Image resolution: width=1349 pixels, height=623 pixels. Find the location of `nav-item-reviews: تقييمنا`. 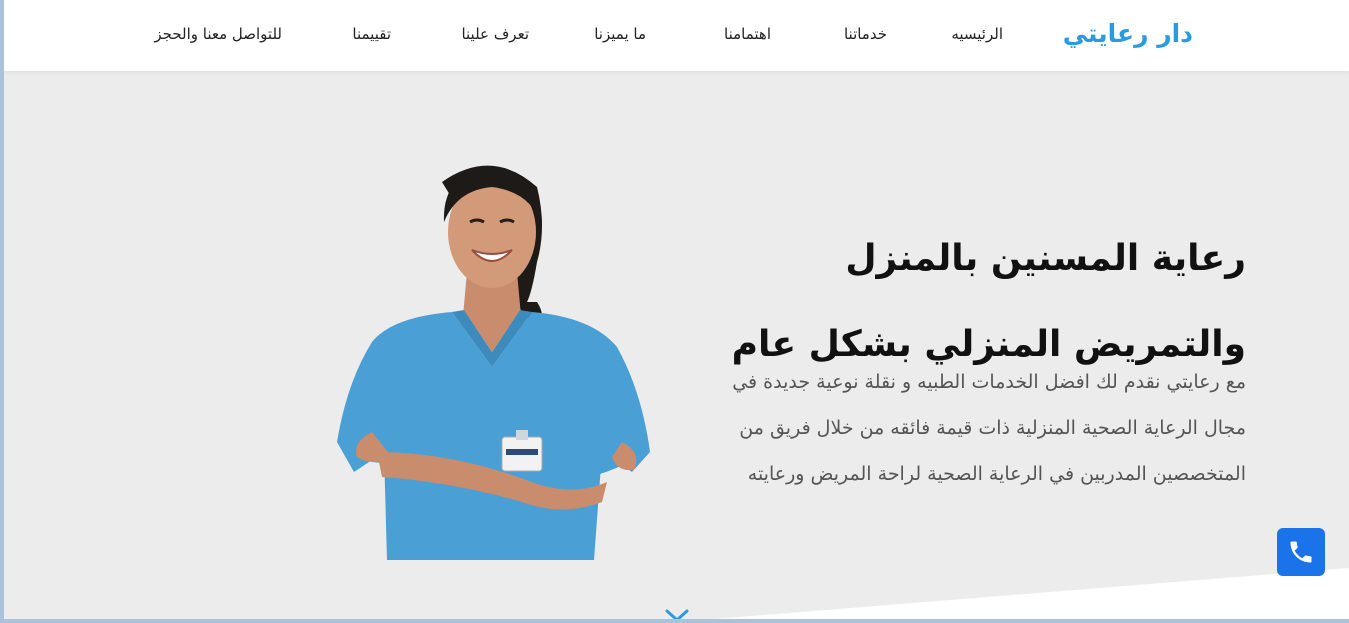

nav-item-reviews: تقييمنا is located at coordinates (371, 34).